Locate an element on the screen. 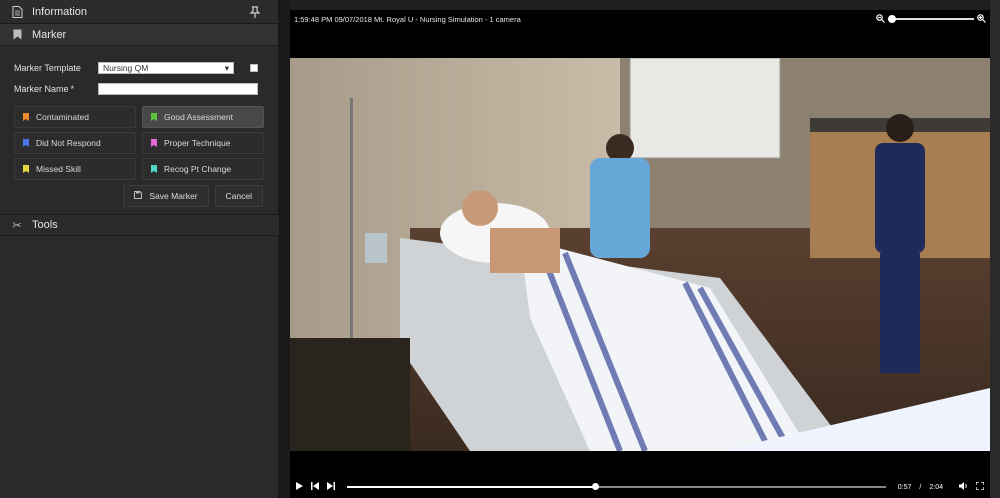 This screenshot has height=498, width=1000. marker-title: Marker is located at coordinates (49, 34).